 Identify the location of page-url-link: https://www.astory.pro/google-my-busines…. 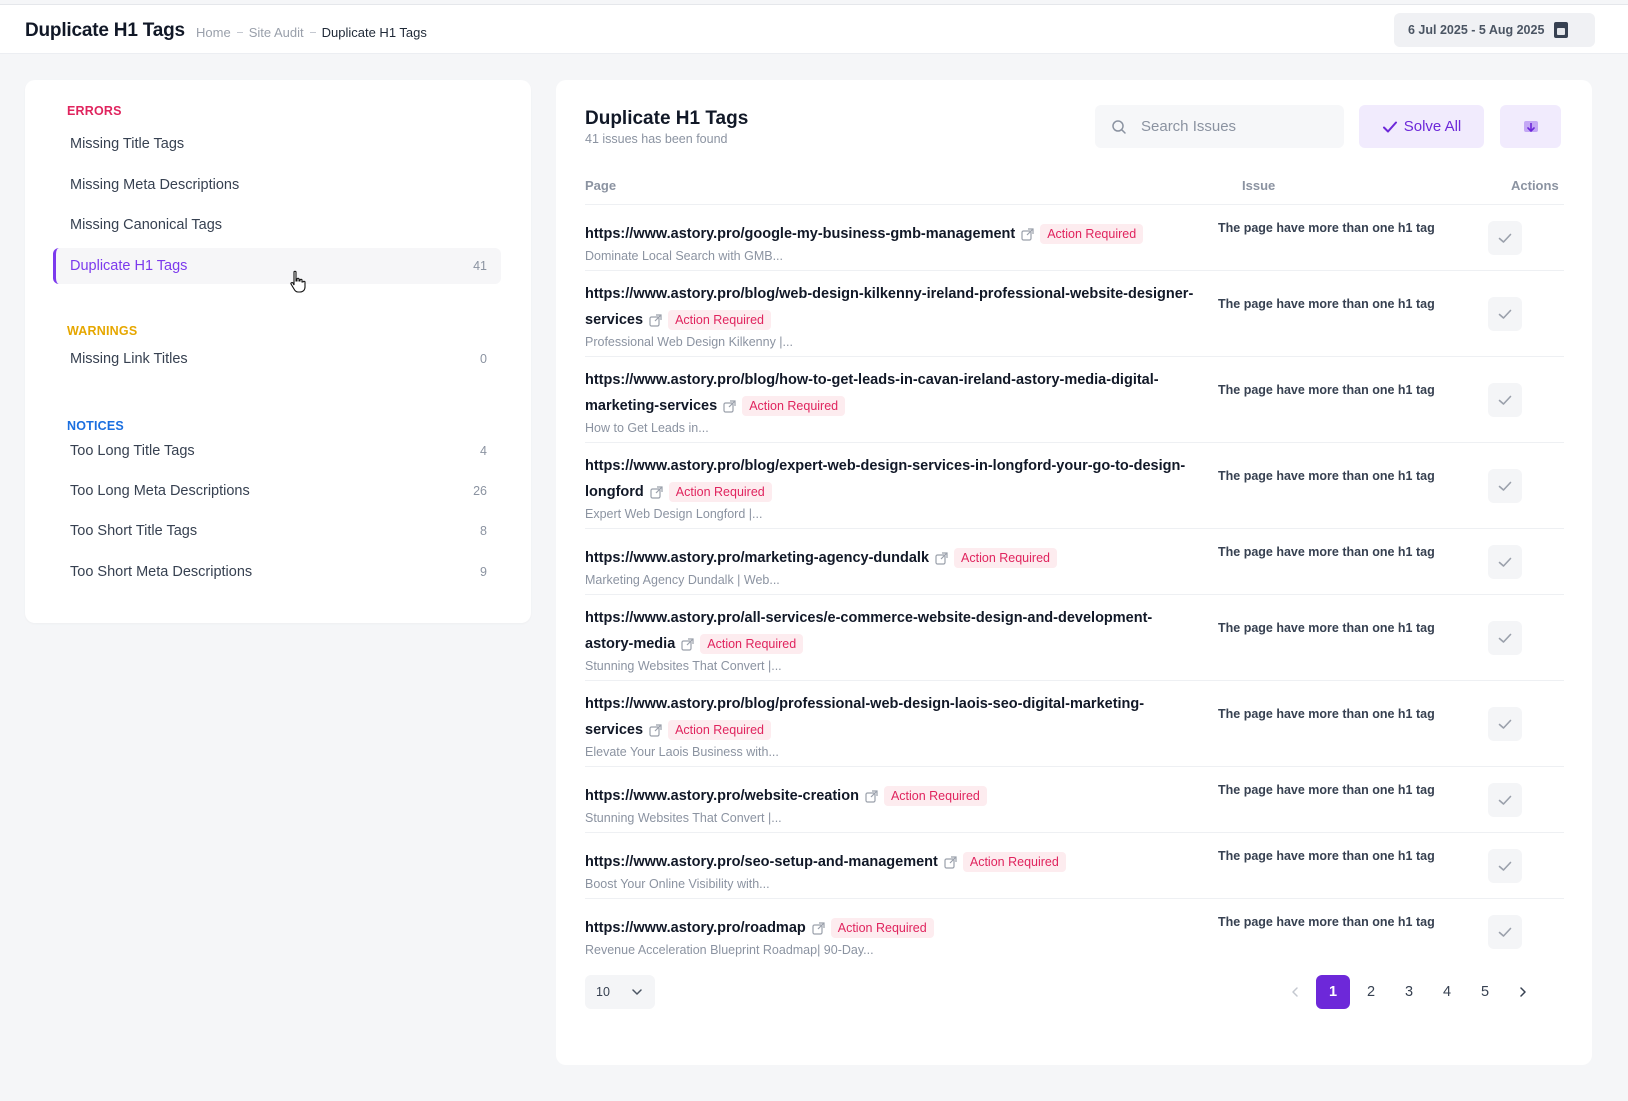
(800, 234).